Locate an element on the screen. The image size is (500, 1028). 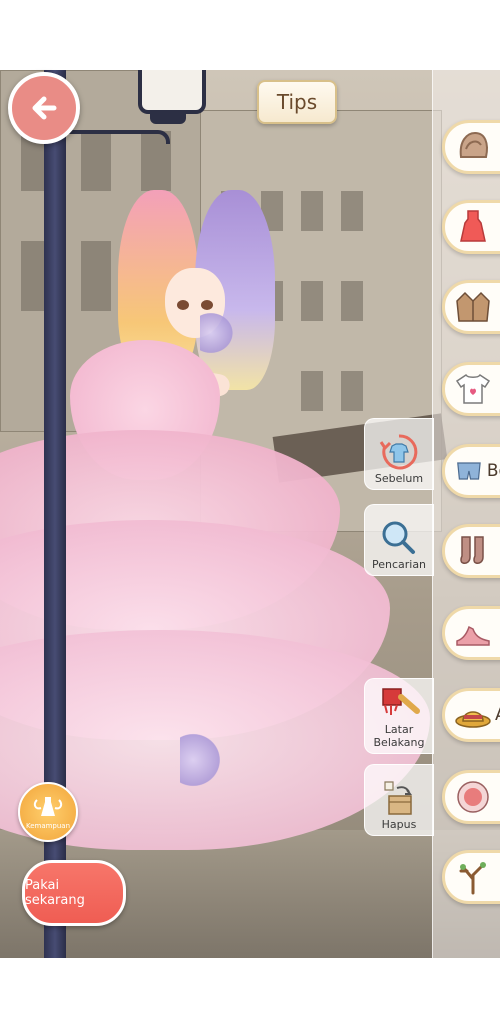
remove-button: Hapus is located at coordinates (399, 800).